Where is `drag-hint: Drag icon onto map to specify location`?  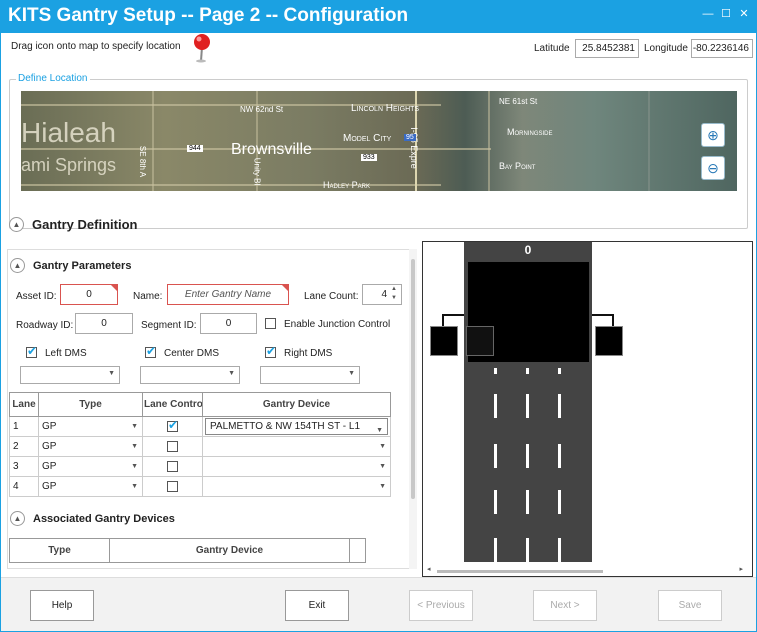 drag-hint: Drag icon onto map to specify location is located at coordinates (96, 46).